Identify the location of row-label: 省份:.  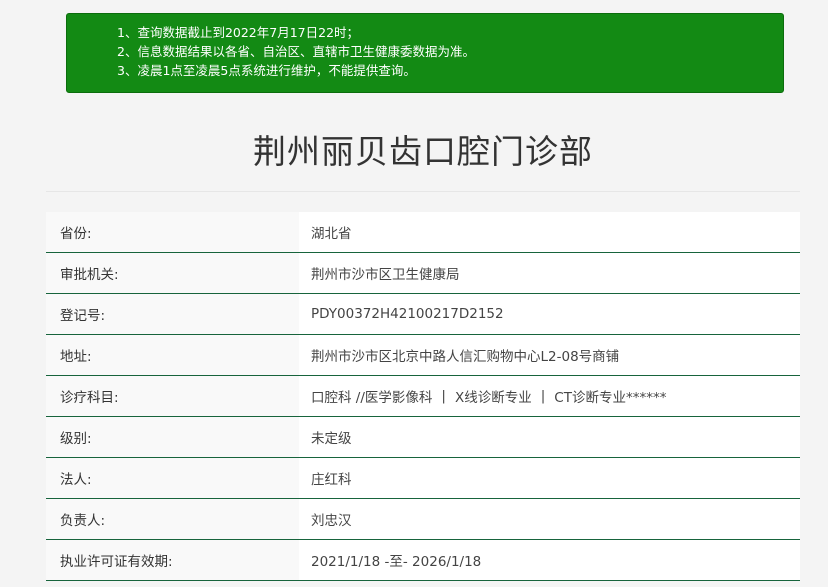
(172, 232).